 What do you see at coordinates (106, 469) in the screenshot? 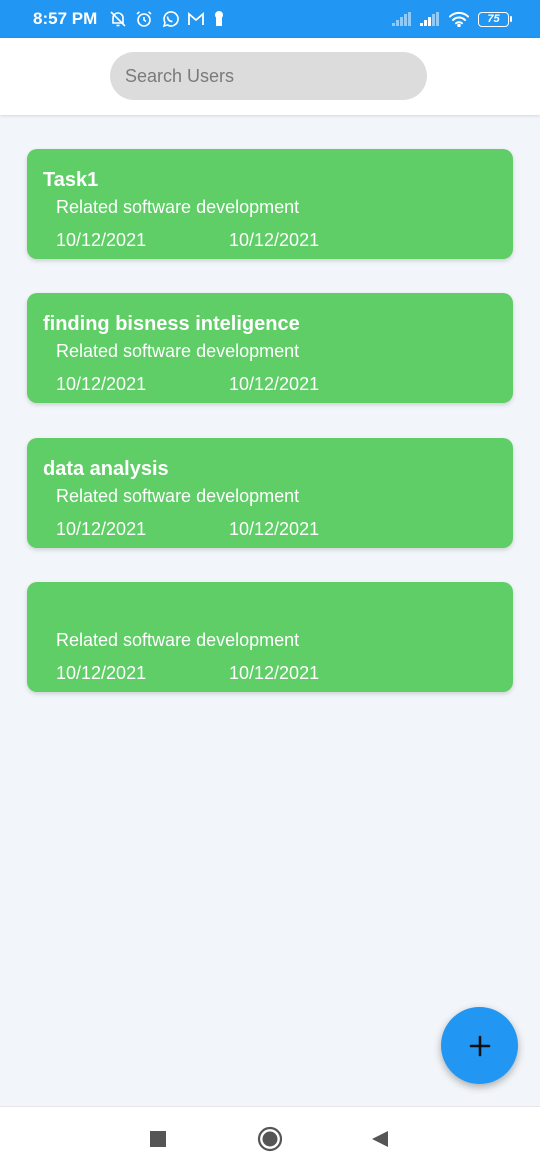
I see `task-title: data analysis` at bounding box center [106, 469].